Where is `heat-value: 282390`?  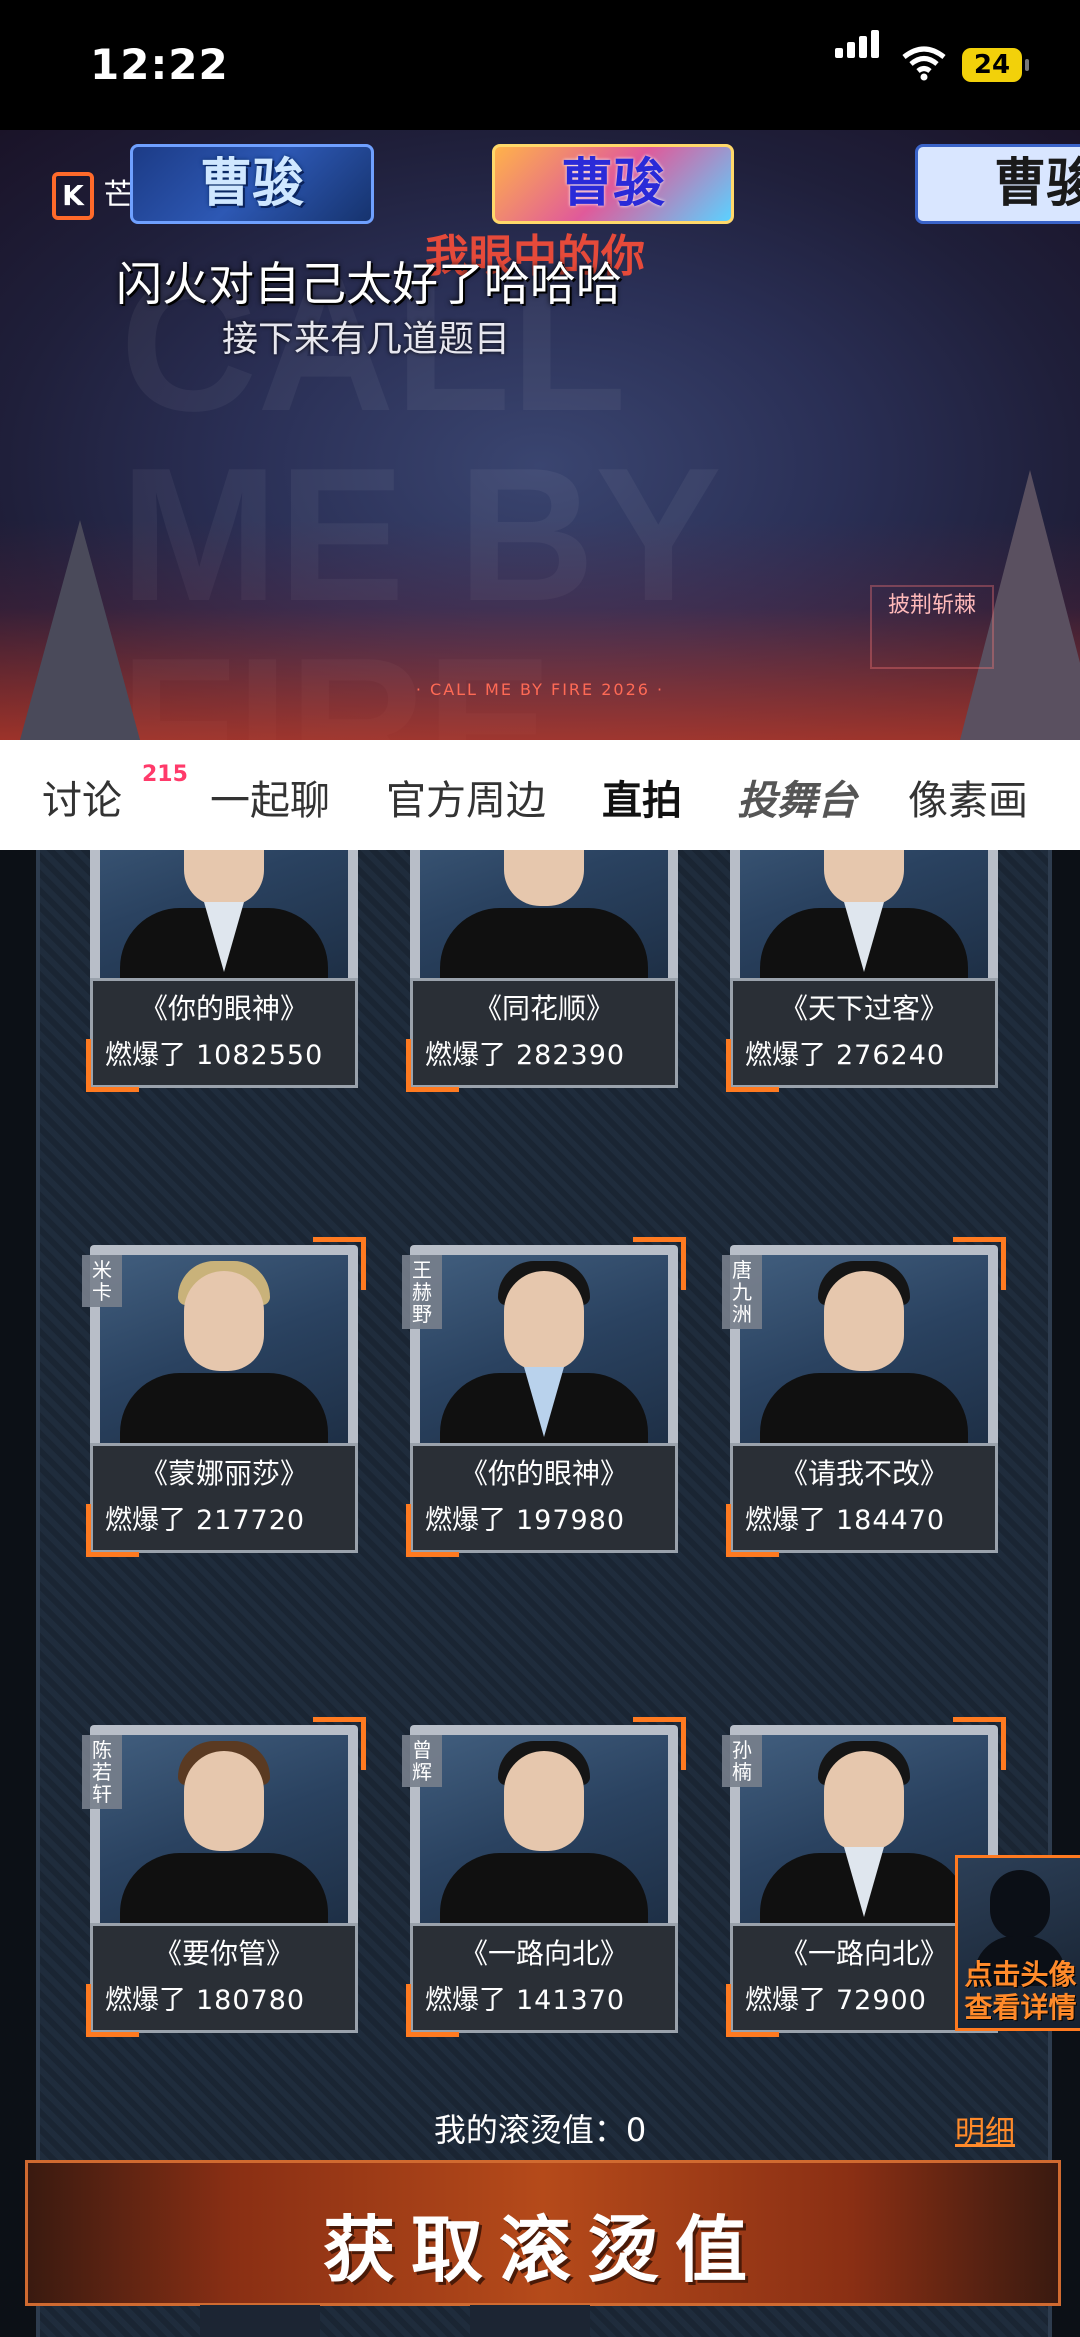 heat-value: 282390 is located at coordinates (571, 1055).